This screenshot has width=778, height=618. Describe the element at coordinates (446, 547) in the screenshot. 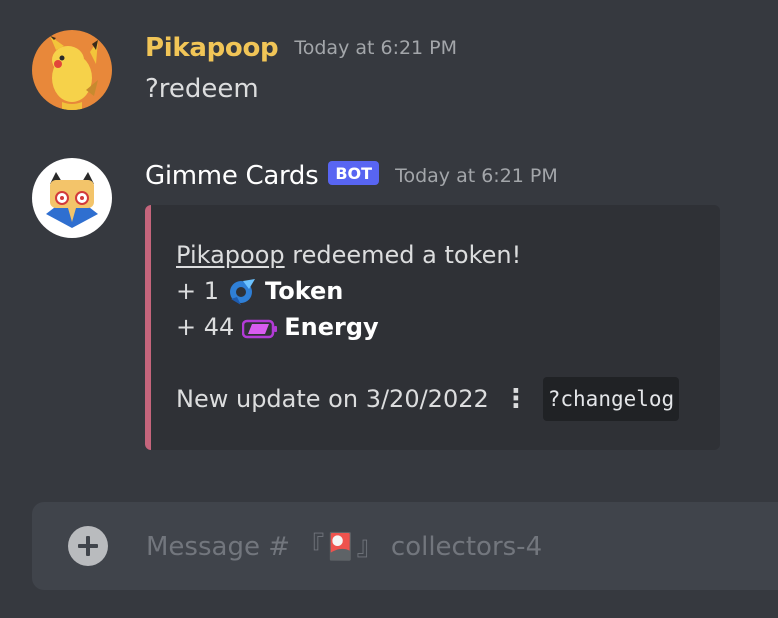

I see `message-input` at that location.